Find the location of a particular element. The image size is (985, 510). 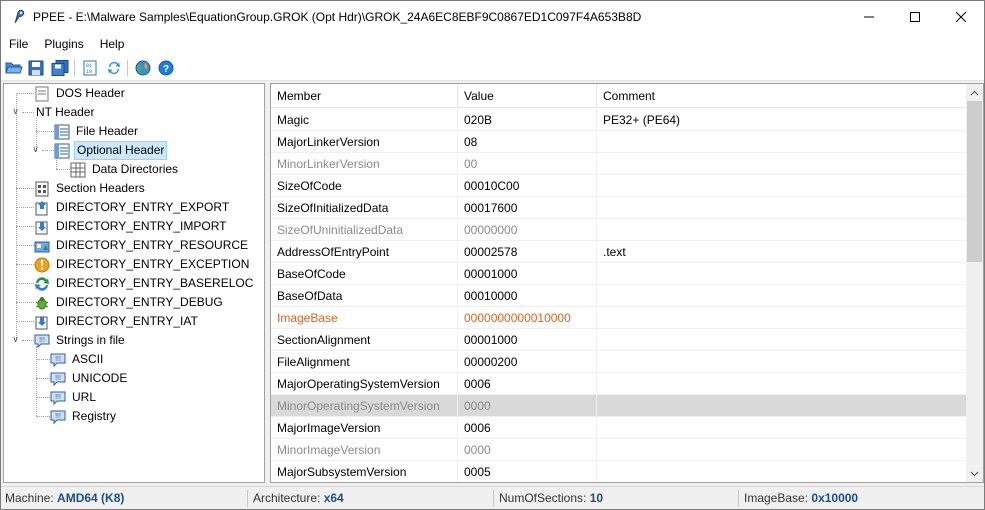

minimize-button is located at coordinates (869, 17).